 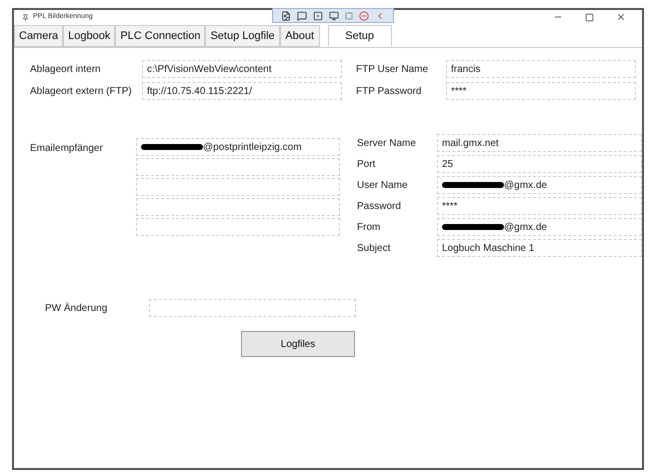 What do you see at coordinates (541, 69) in the screenshot?
I see `text-field: francis` at bounding box center [541, 69].